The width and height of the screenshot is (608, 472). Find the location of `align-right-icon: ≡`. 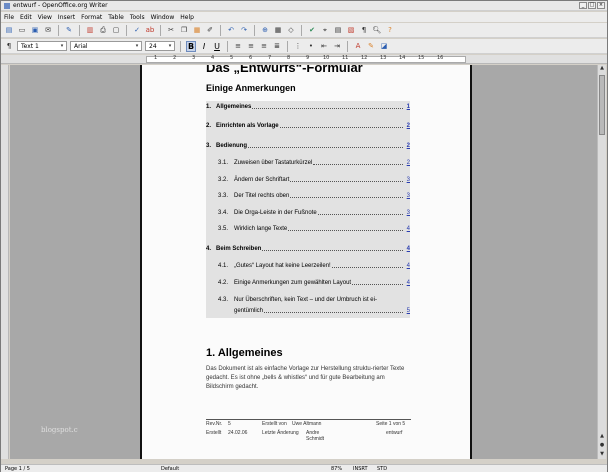

align-right-icon: ≡ is located at coordinates (264, 46).